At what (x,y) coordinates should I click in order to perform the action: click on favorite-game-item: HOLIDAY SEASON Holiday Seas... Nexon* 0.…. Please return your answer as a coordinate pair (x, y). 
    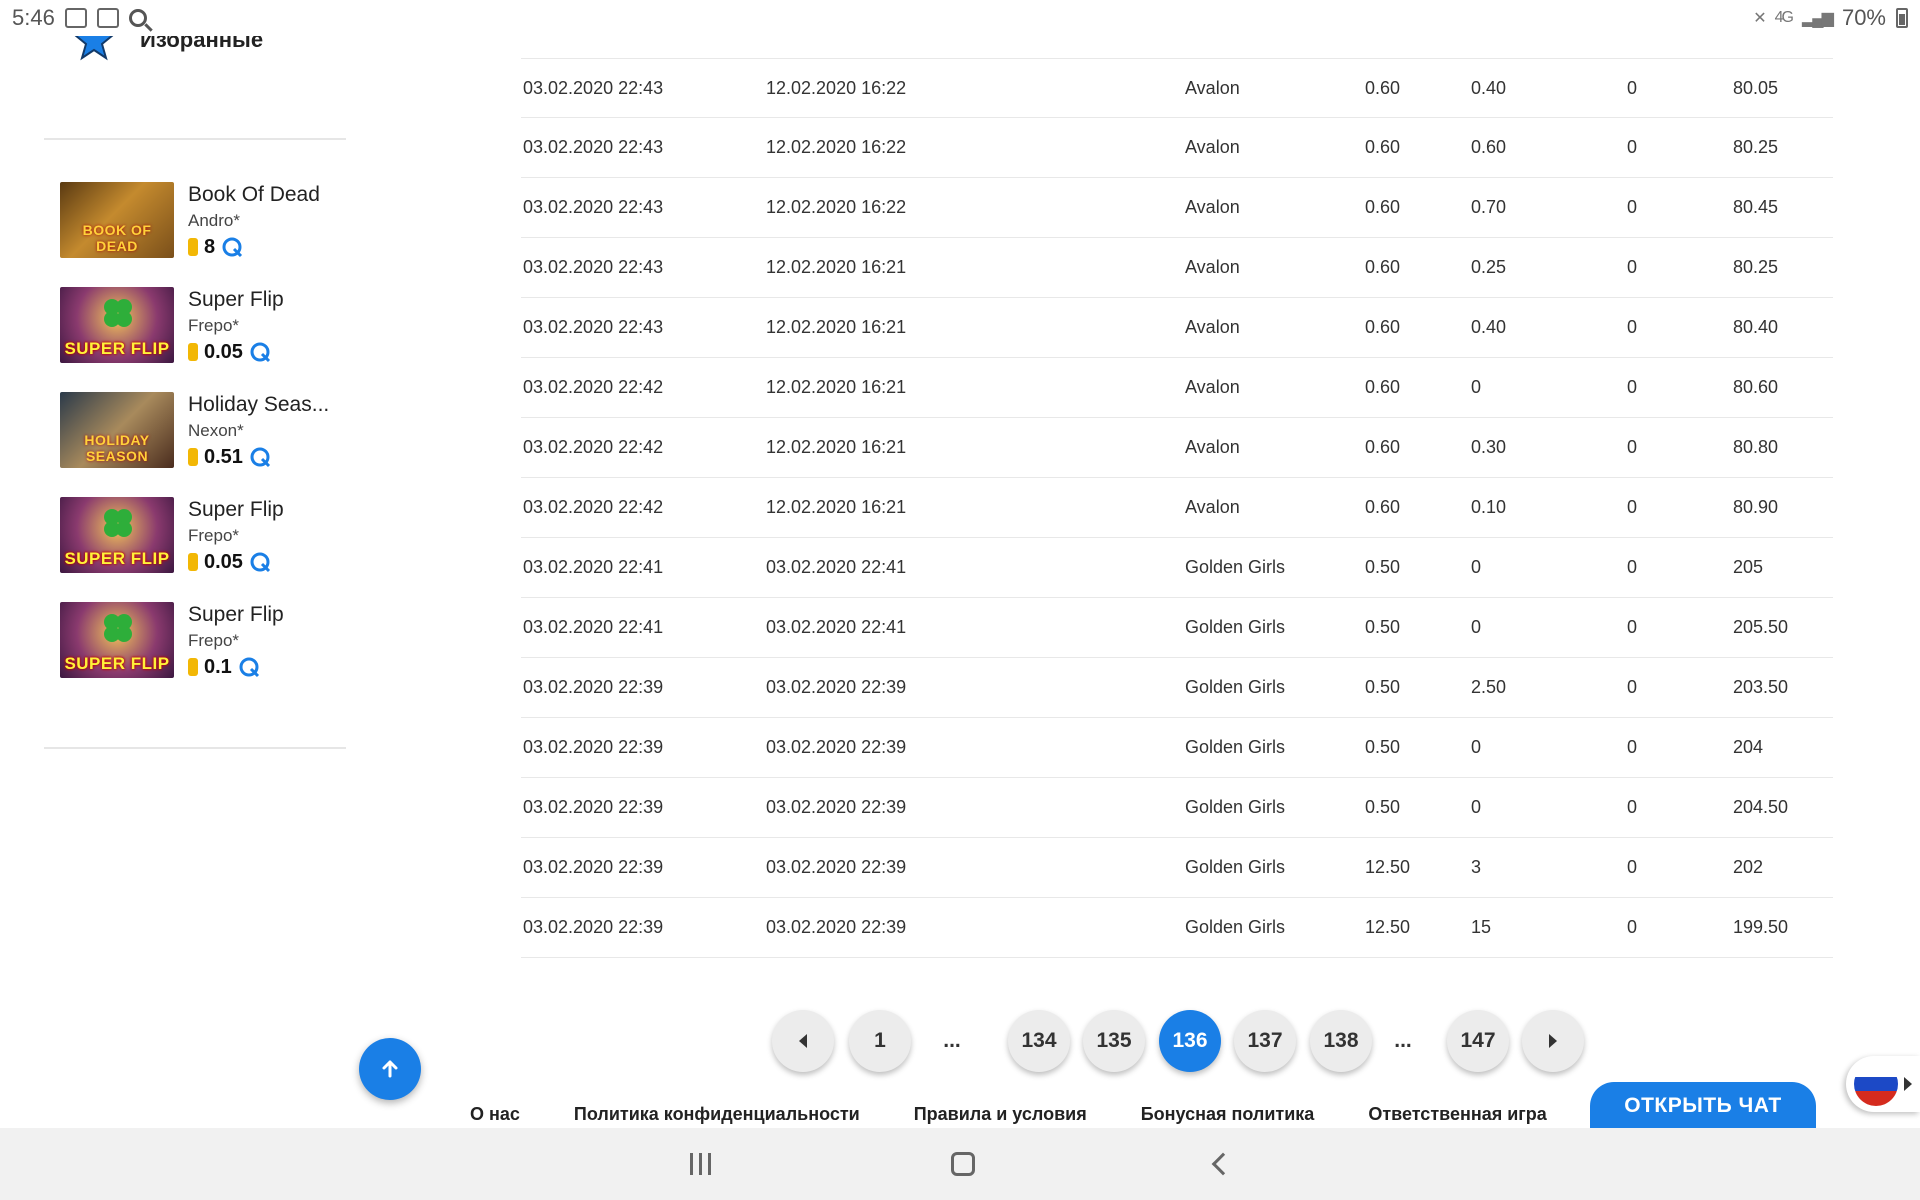
    Looking at the image, I should click on (195, 444).